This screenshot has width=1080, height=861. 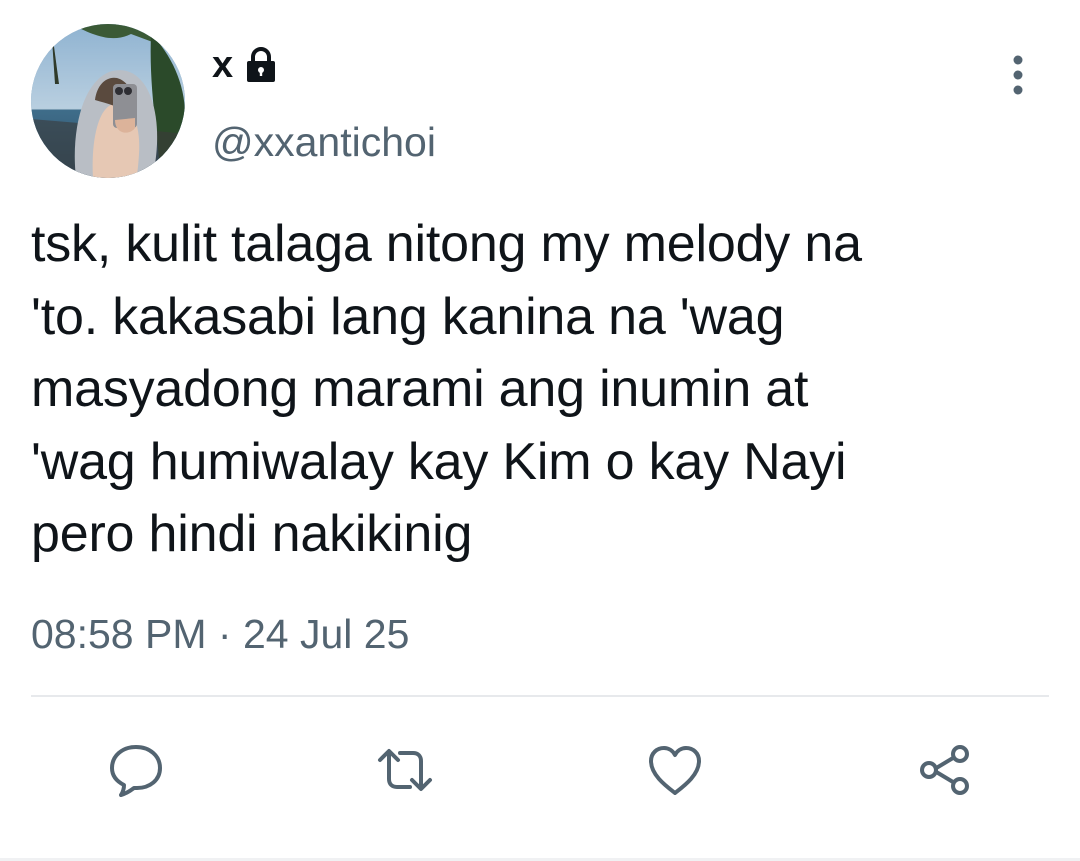 What do you see at coordinates (222, 65) in the screenshot?
I see `display-name: x` at bounding box center [222, 65].